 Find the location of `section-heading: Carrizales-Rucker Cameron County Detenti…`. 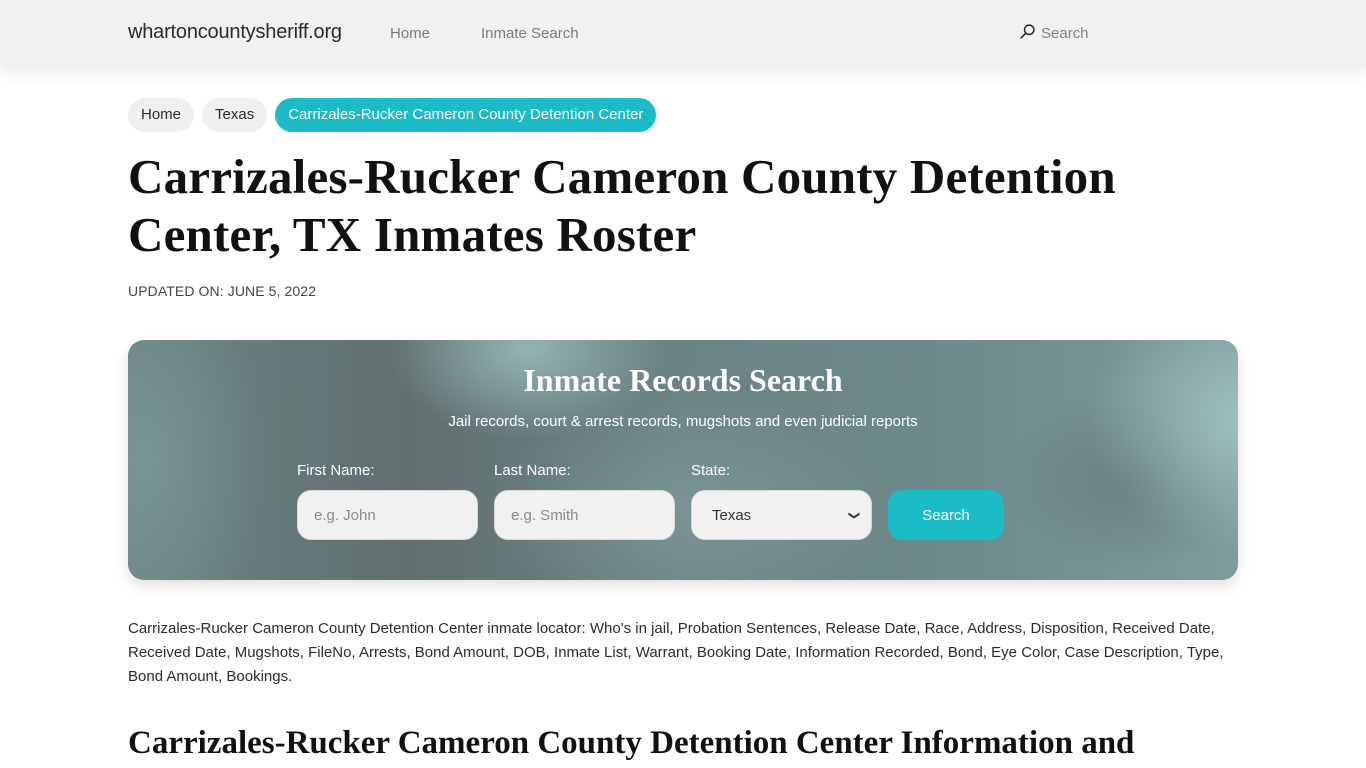

section-heading: Carrizales-Rucker Cameron County Detenti… is located at coordinates (631, 743).